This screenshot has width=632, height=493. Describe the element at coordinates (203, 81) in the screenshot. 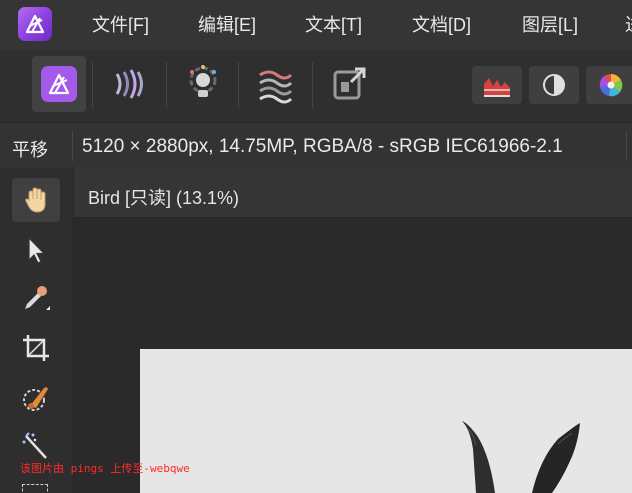

I see `develop-persona-icon` at that location.